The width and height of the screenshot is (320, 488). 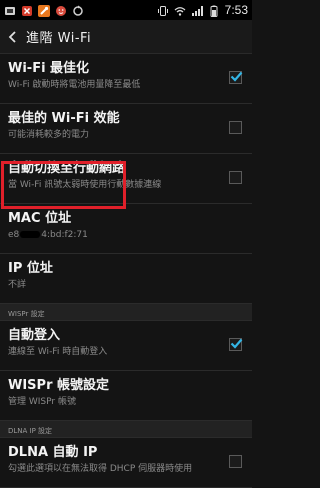 What do you see at coordinates (126, 37) in the screenshot?
I see `action-bar: 進階 Wi-Fi` at bounding box center [126, 37].